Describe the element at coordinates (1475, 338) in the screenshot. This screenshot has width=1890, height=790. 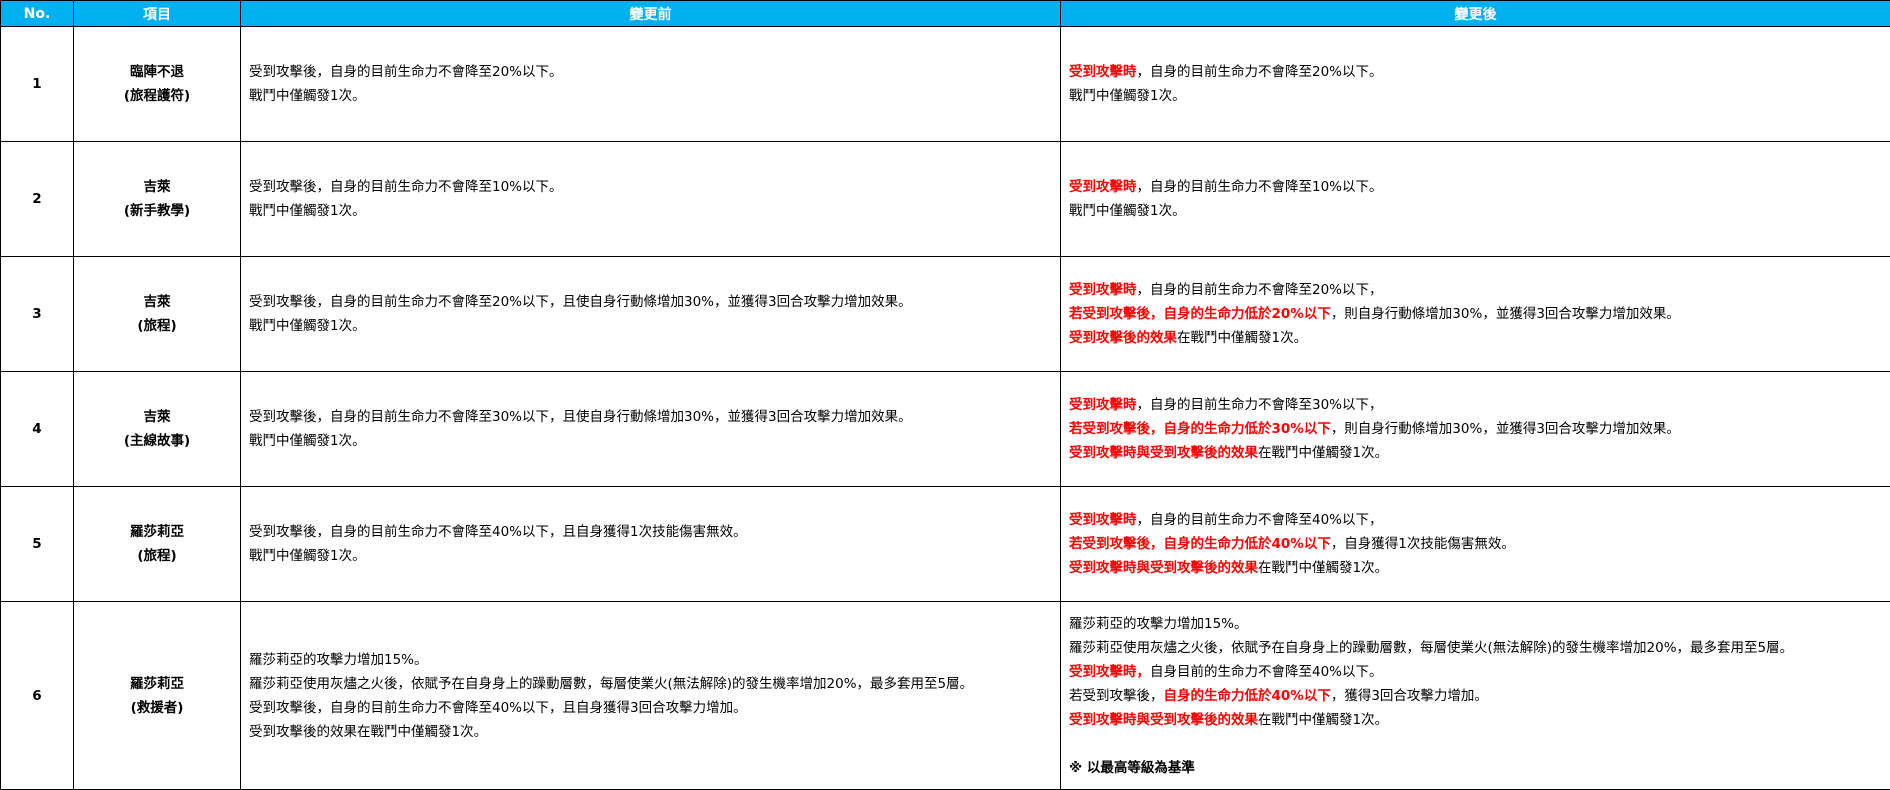
I see `after-line: 受到攻擊後的效果在戰鬥中僅觸發1次。` at that location.